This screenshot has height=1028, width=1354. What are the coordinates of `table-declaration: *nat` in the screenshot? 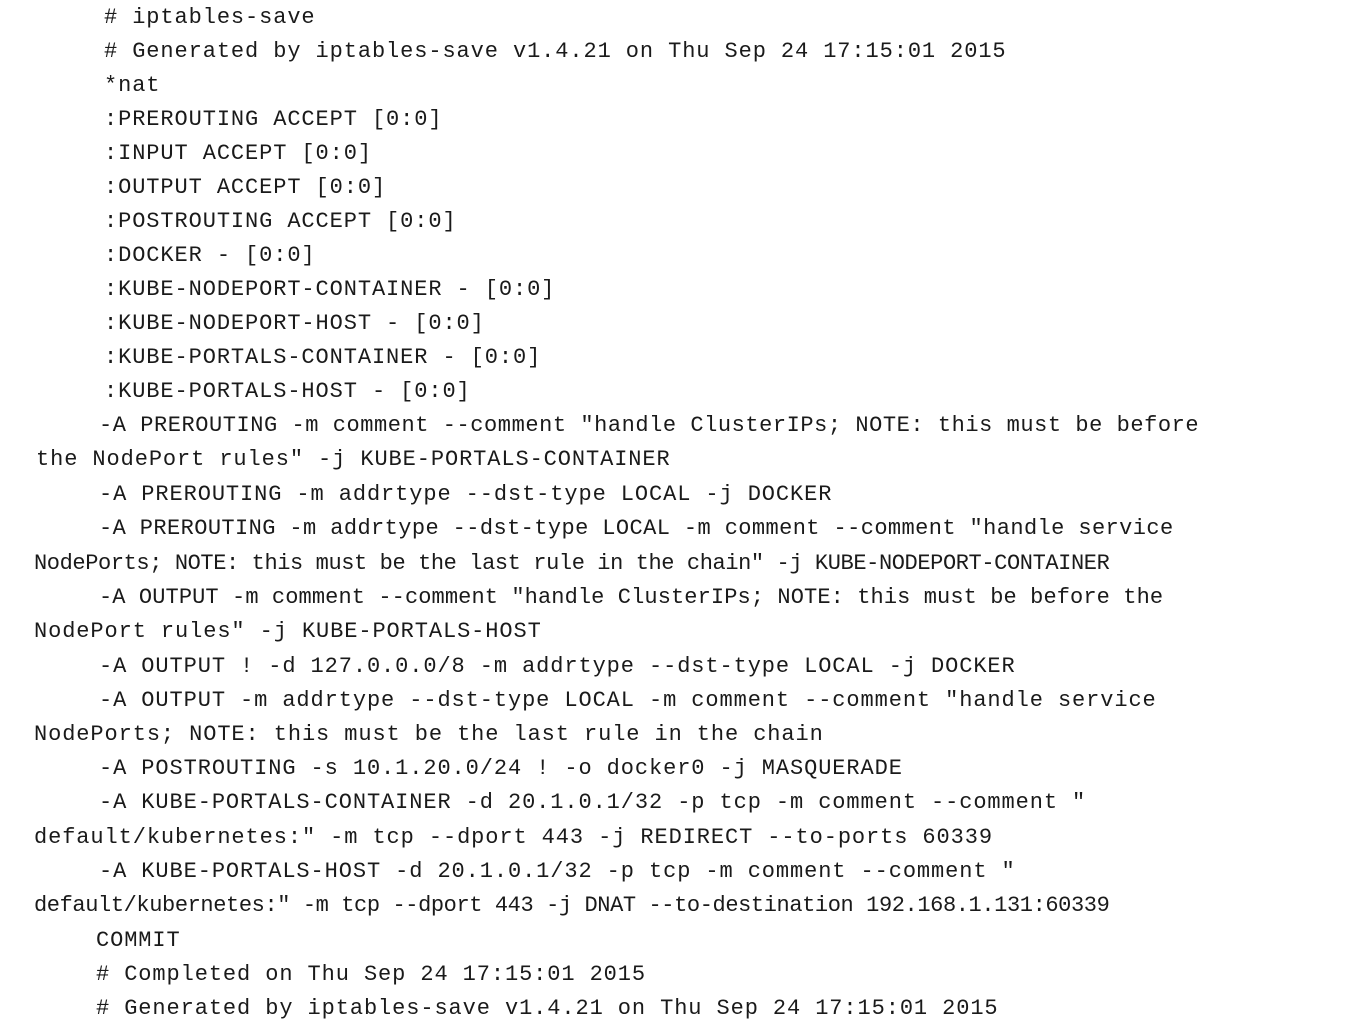 It's located at (132, 85).